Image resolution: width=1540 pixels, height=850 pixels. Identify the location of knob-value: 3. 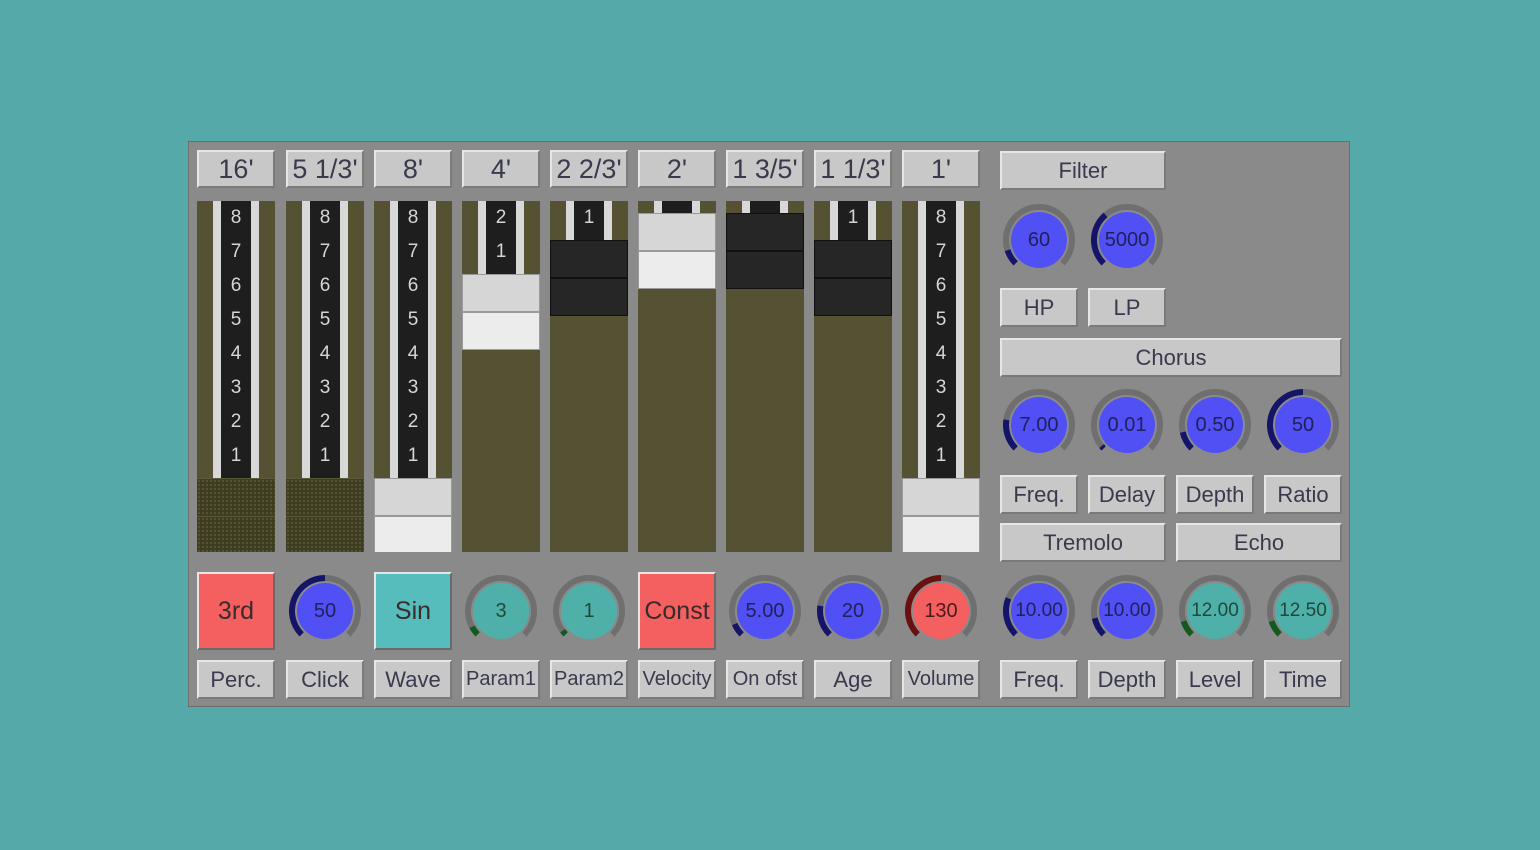
(501, 610).